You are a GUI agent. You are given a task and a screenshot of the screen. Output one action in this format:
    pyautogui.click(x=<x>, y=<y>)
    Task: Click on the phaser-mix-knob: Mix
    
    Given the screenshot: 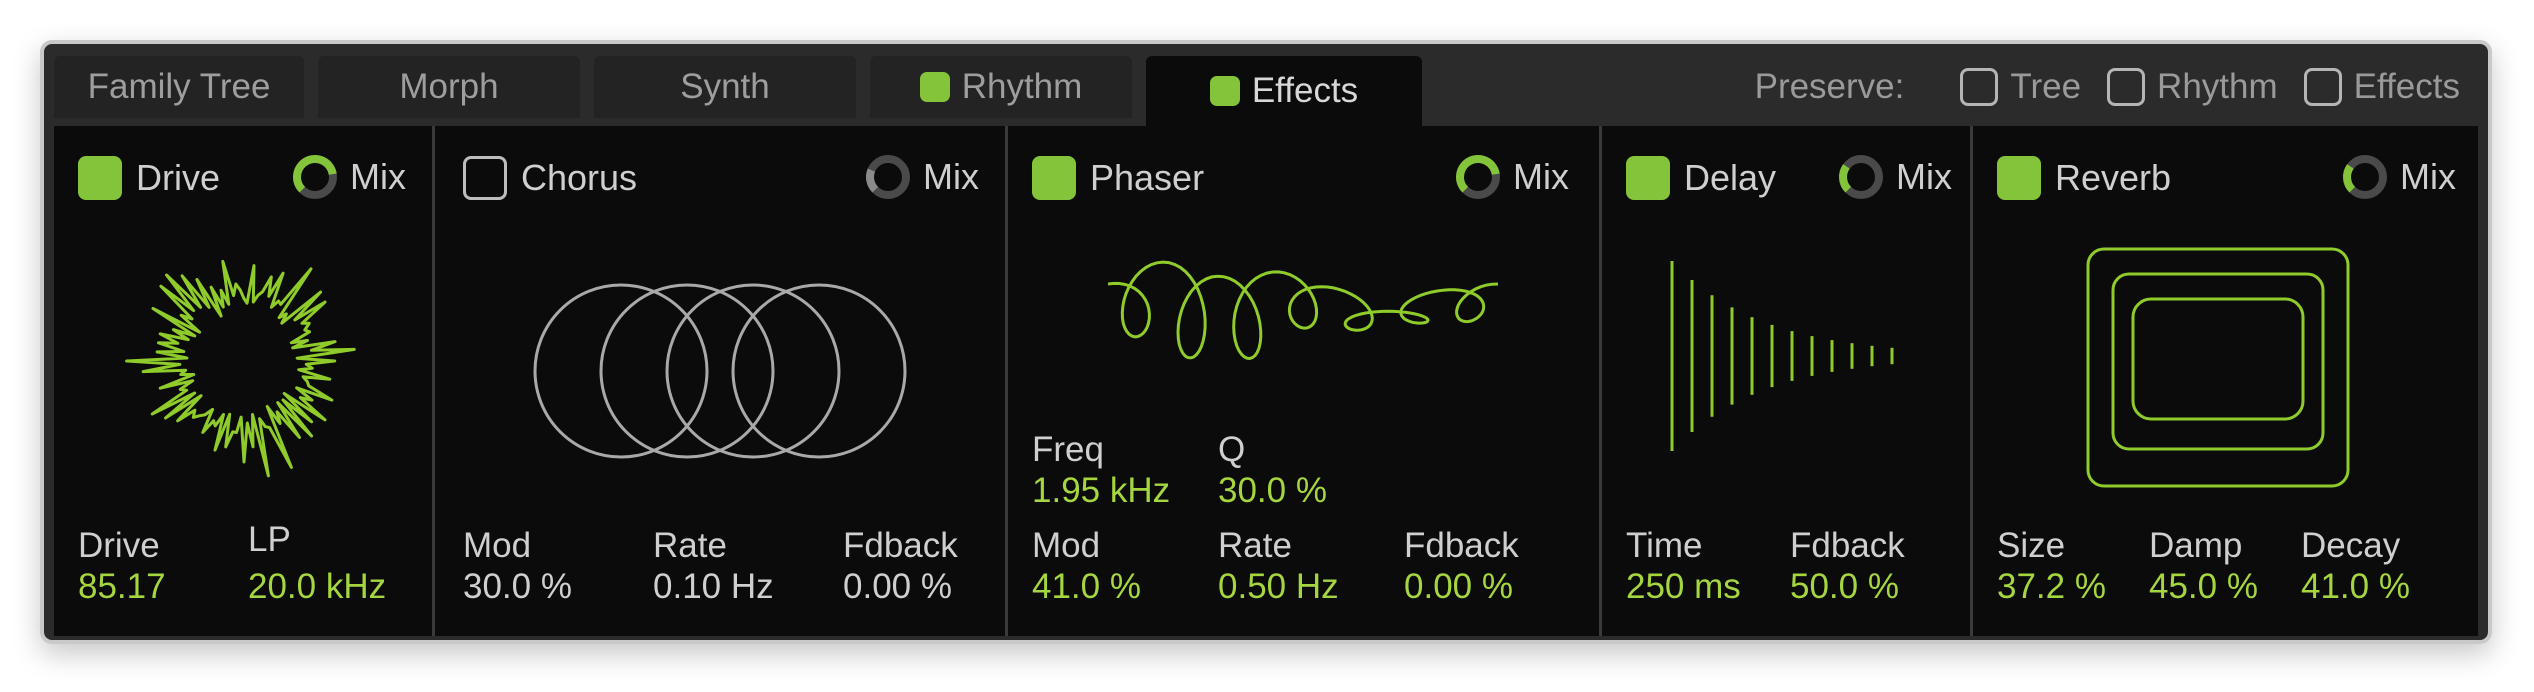 What is the action you would take?
    pyautogui.click(x=1511, y=177)
    